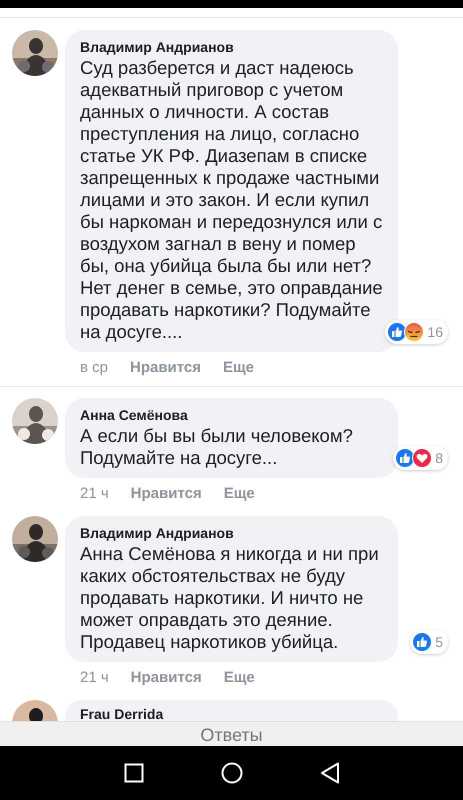 The image size is (463, 800). Describe the element at coordinates (231, 733) in the screenshot. I see `replies-bar: Ответы` at that location.